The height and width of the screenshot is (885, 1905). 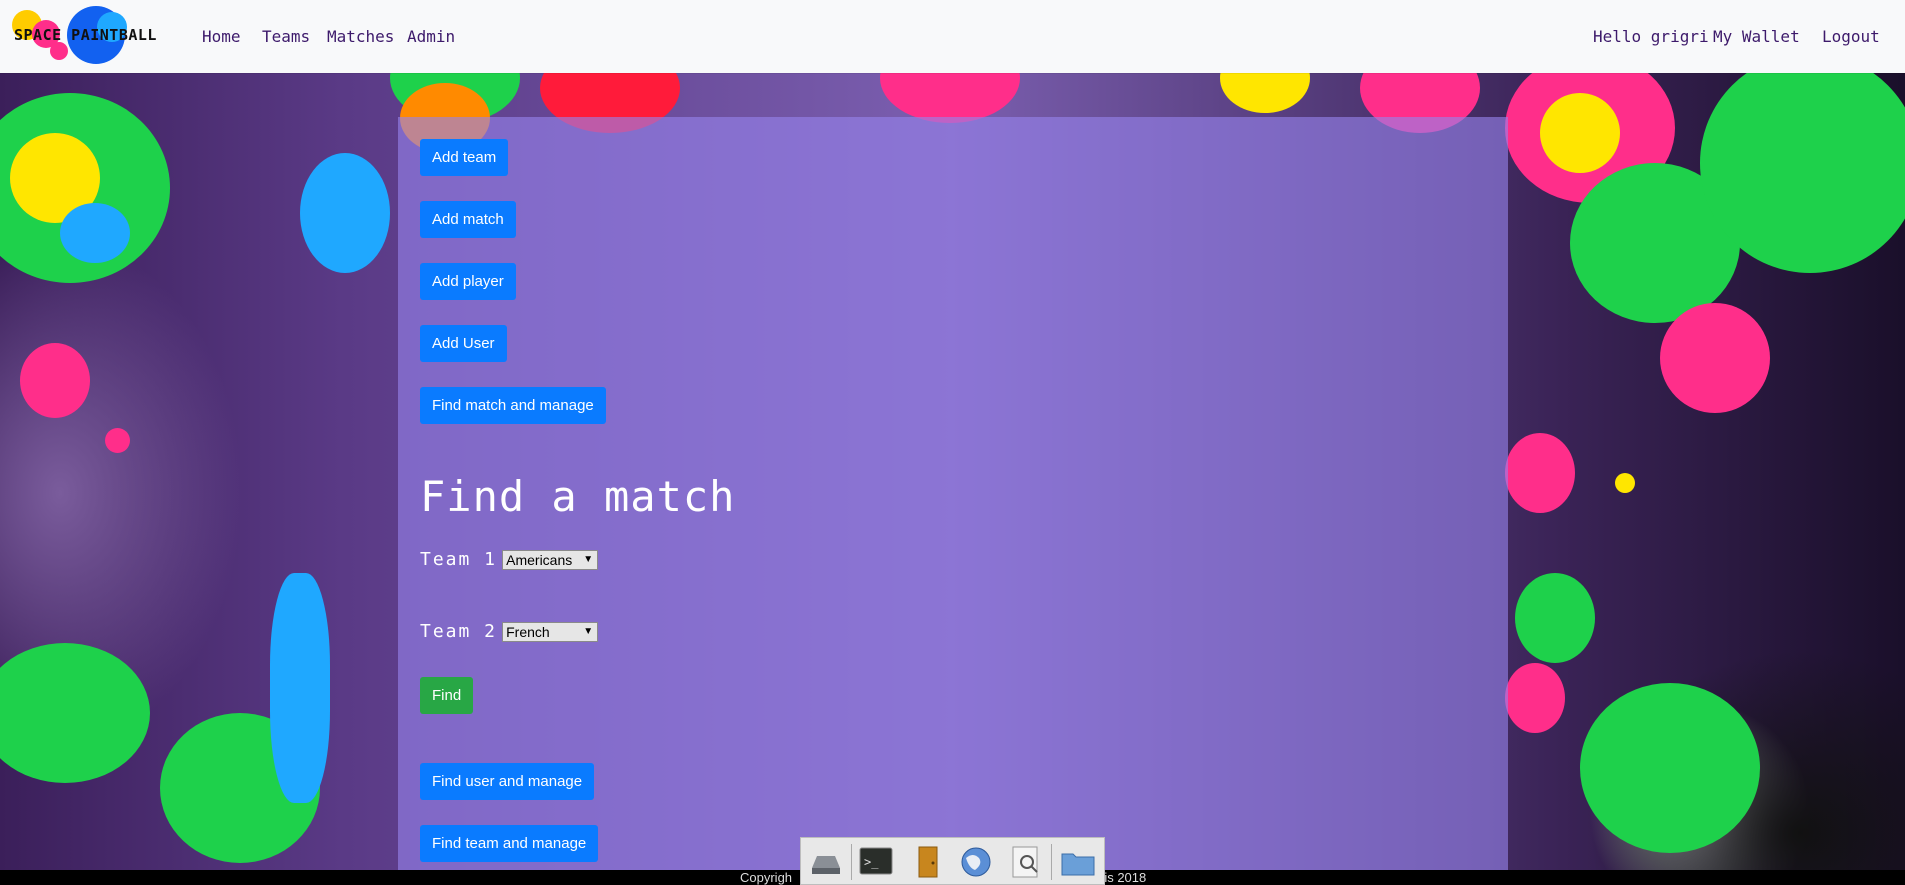 What do you see at coordinates (85, 35) in the screenshot?
I see `brand-logo-text: SPACE PAINTBALL` at bounding box center [85, 35].